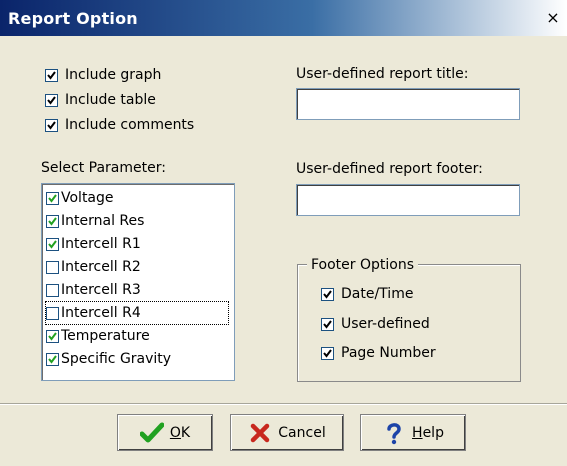 This screenshot has height=466, width=567. What do you see at coordinates (283, 18) in the screenshot?
I see `title-bar: Report Option ×` at bounding box center [283, 18].